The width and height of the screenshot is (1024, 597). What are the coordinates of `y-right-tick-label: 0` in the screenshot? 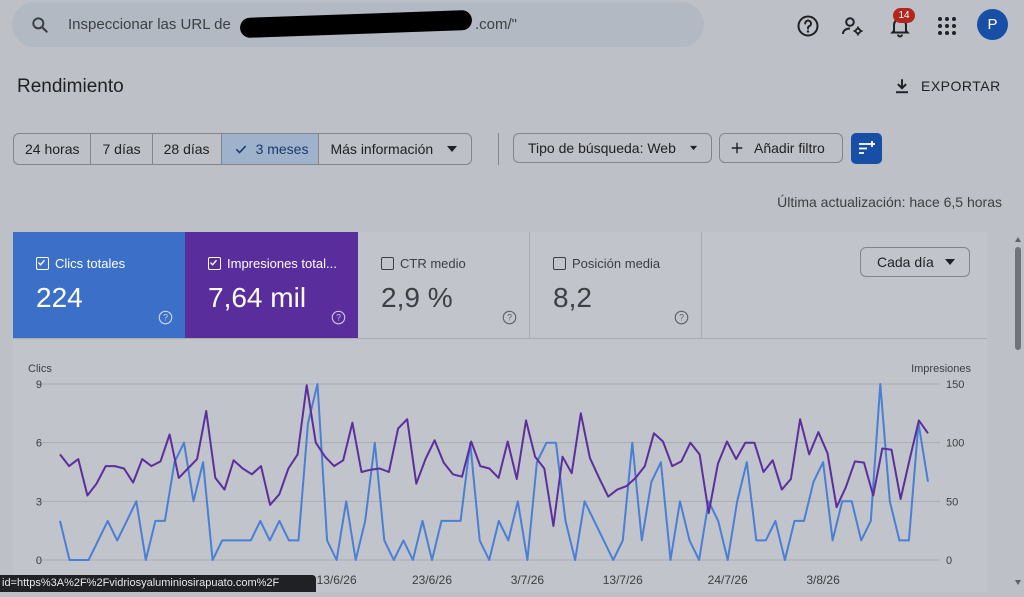 It's located at (949, 561).